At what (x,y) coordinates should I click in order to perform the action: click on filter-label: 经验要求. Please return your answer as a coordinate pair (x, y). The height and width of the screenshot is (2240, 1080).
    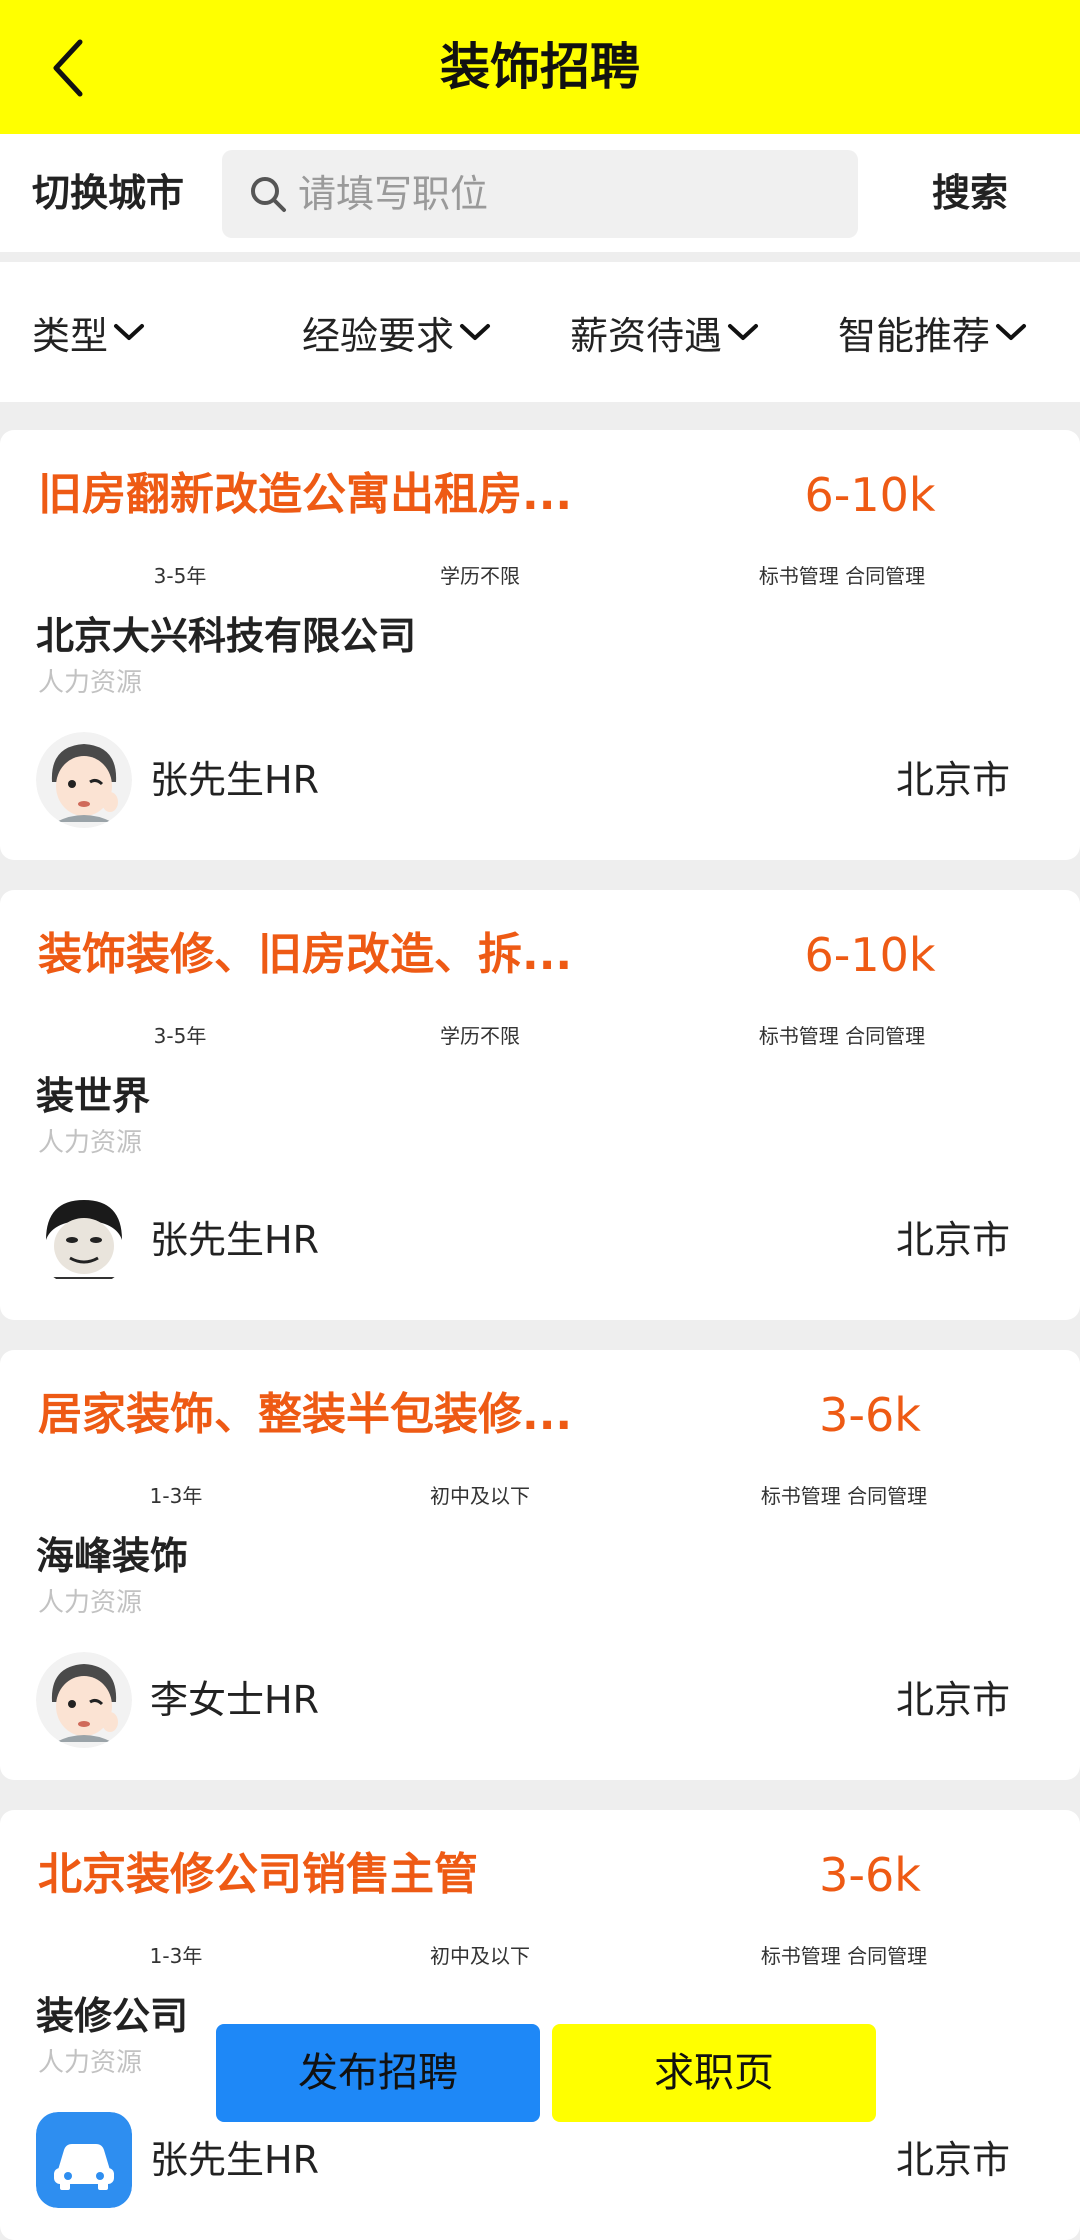
    Looking at the image, I should click on (378, 335).